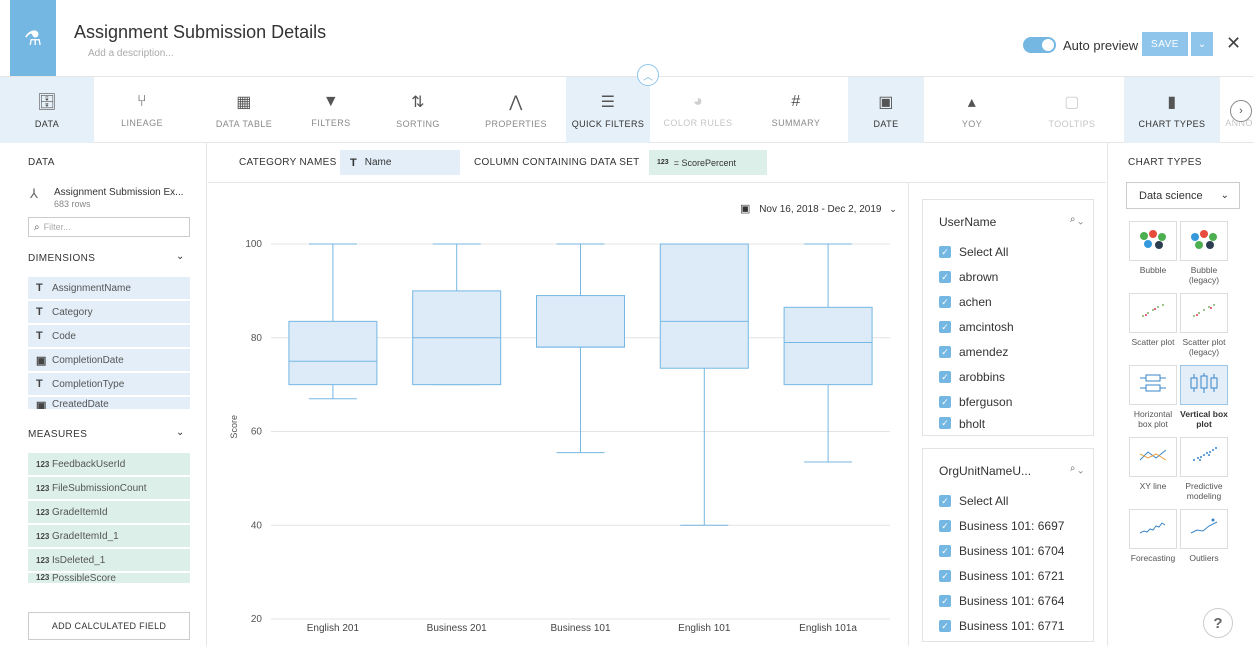 This screenshot has width=1254, height=646. What do you see at coordinates (1241, 111) in the screenshot?
I see `scroll-right-icon: ›` at bounding box center [1241, 111].